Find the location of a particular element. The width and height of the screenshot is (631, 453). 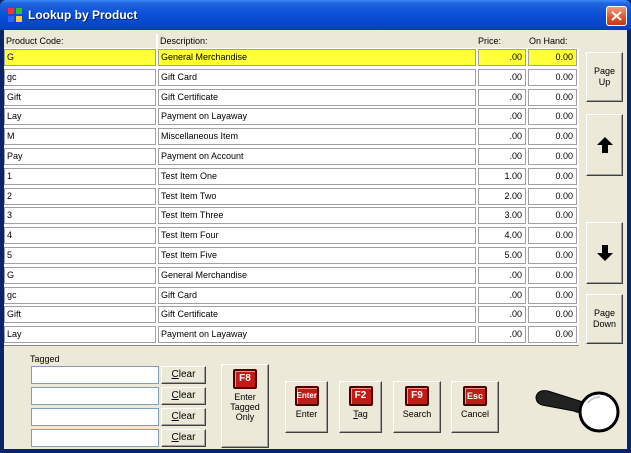

tagged-label: Tagged is located at coordinates (45, 359).